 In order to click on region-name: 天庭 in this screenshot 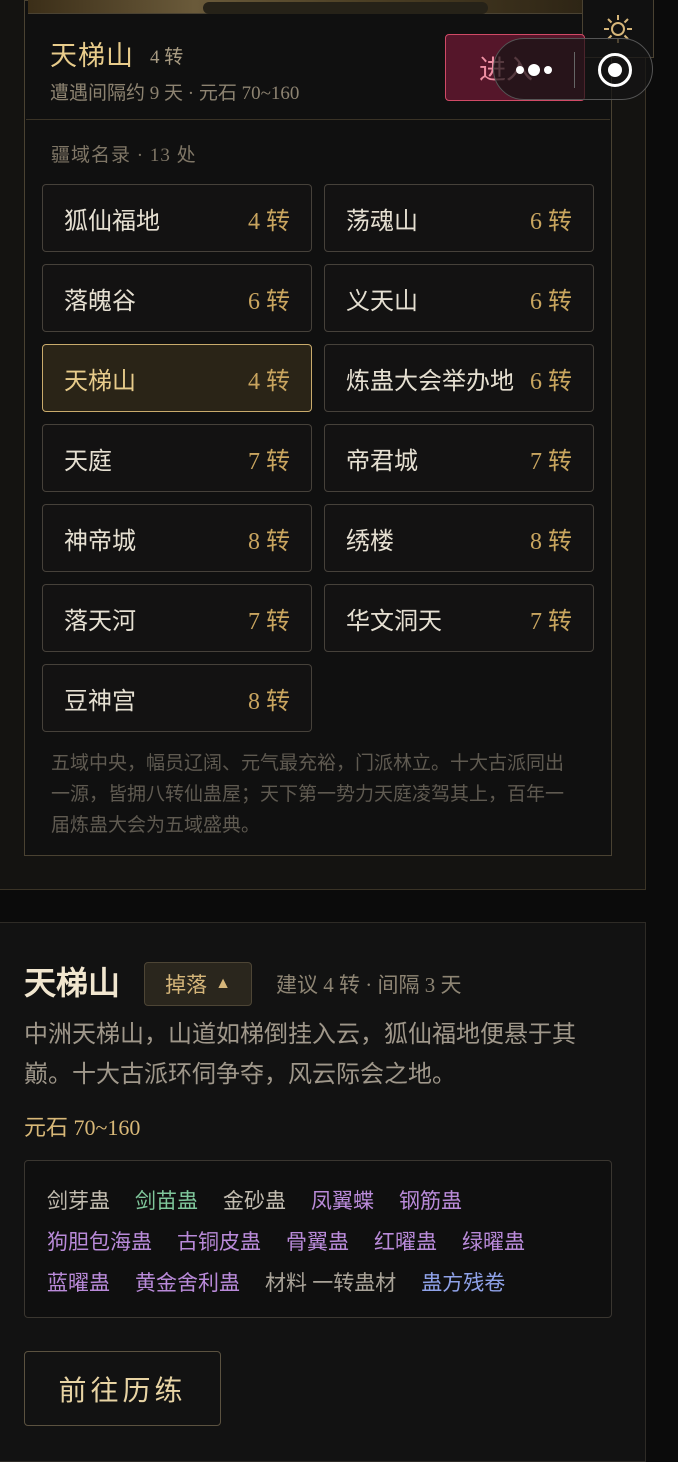, I will do `click(88, 461)`.